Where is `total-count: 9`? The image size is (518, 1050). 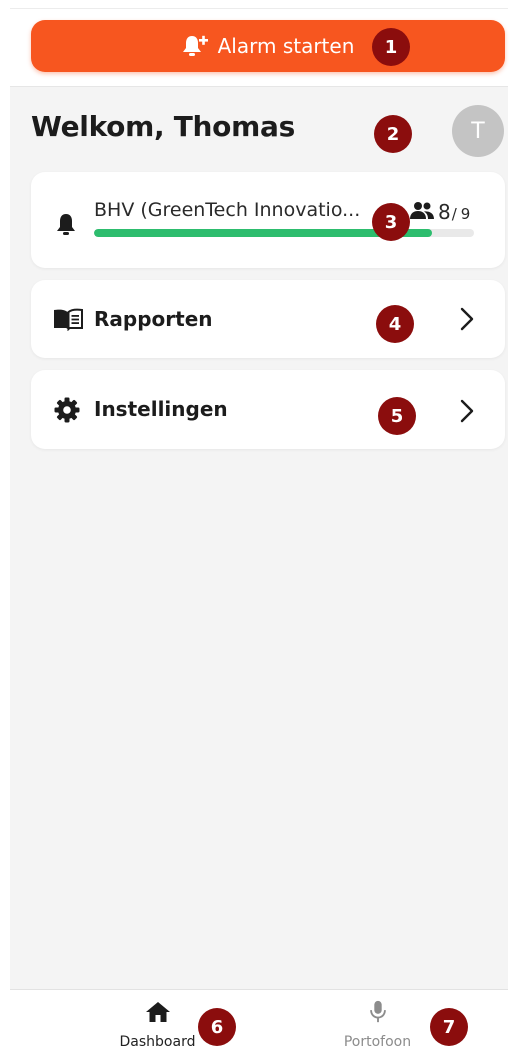
total-count: 9 is located at coordinates (465, 214).